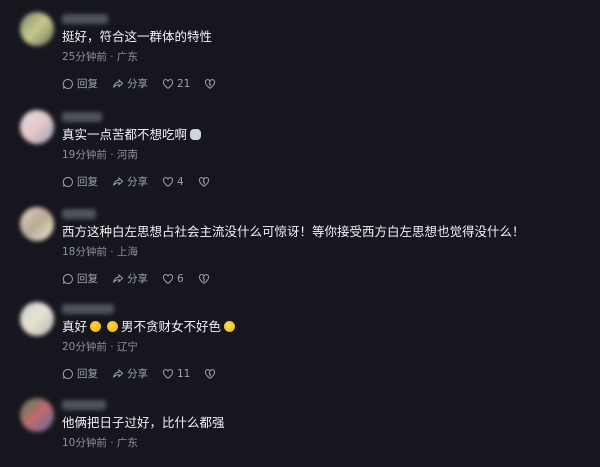 This screenshot has height=467, width=600. I want to click on comment-text: 真实一点苦都不想吃啊, so click(133, 135).